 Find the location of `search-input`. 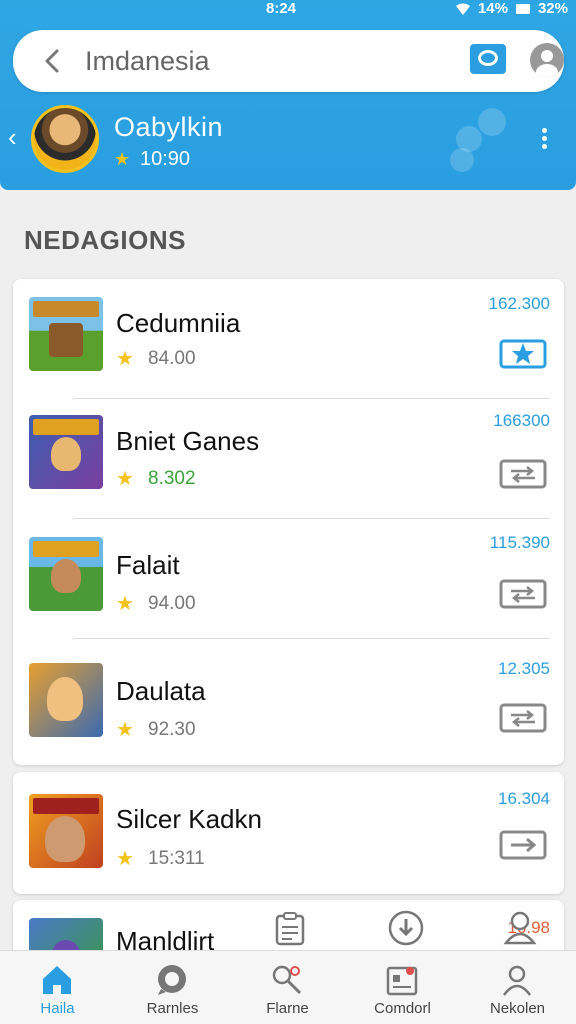

search-input is located at coordinates (265, 61).